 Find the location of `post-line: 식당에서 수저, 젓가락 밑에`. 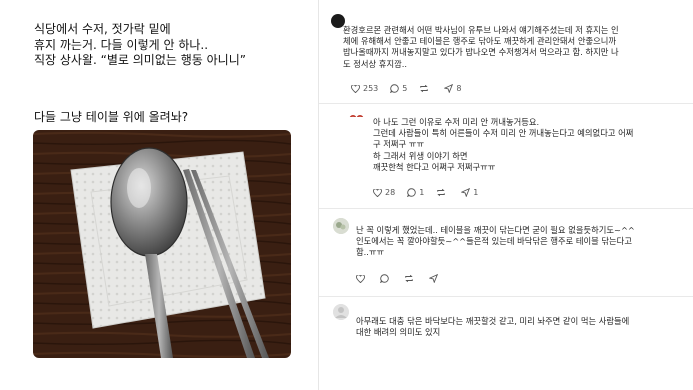

post-line: 식당에서 수저, 젓가락 밑에 is located at coordinates (102, 29).